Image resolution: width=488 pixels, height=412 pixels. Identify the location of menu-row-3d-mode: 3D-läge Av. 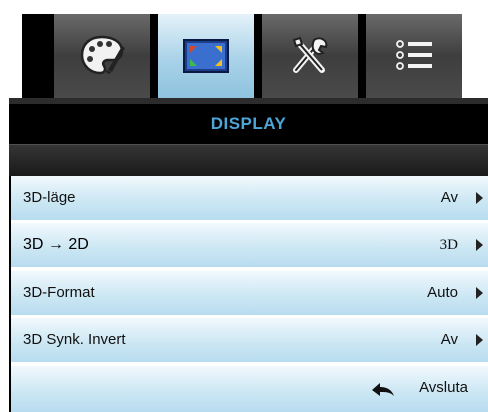
(249, 199).